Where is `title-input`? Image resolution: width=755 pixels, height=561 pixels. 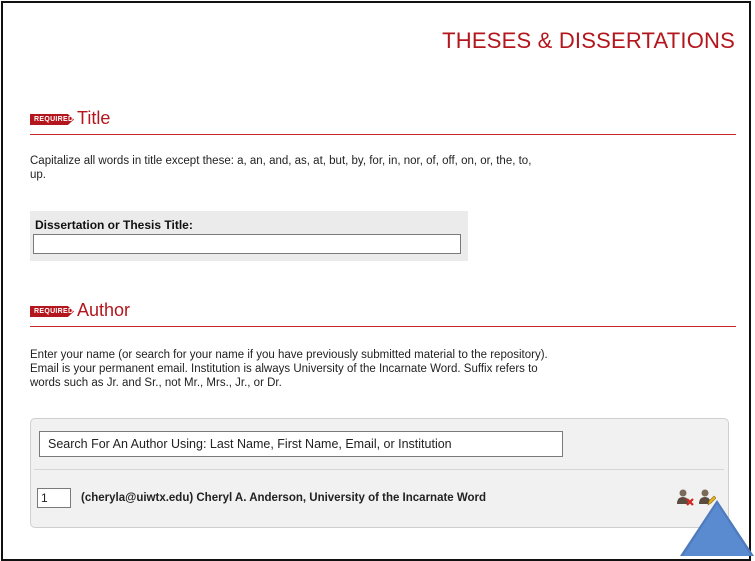 title-input is located at coordinates (247, 244).